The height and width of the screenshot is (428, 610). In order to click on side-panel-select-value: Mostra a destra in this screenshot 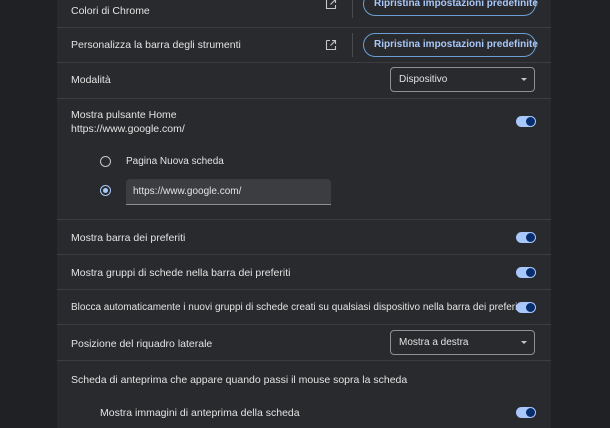, I will do `click(434, 342)`.